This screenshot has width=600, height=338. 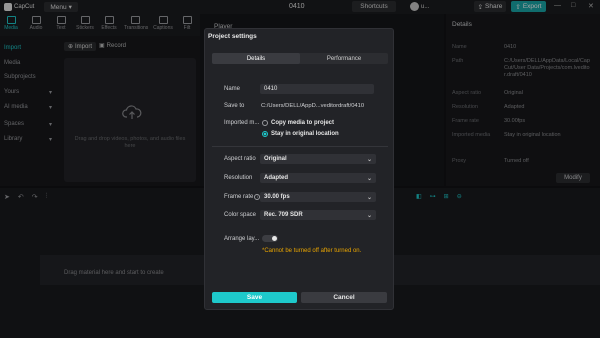 I want to click on toggle-knob, so click(x=274, y=238).